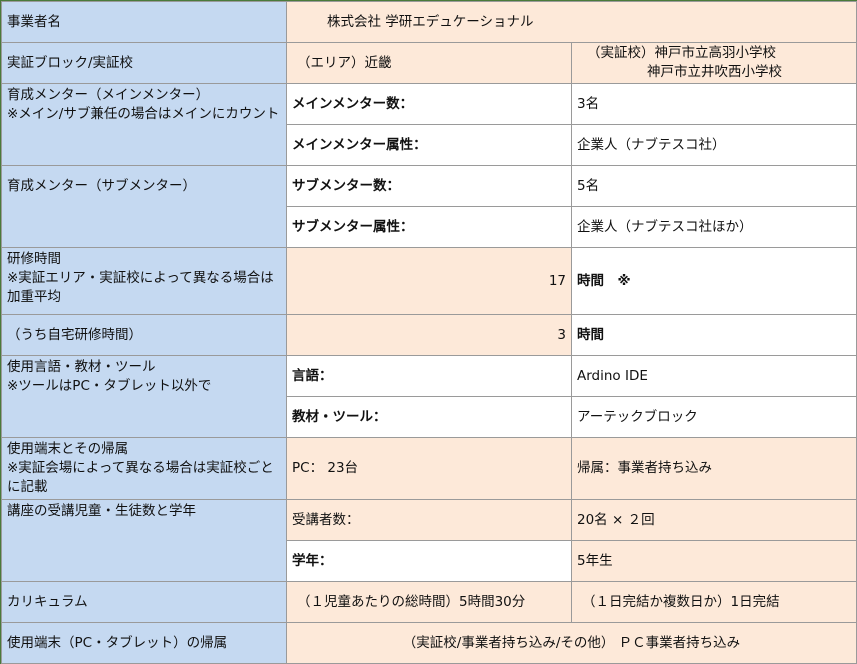  Describe the element at coordinates (144, 396) in the screenshot. I see `language-label: 使用言語・教材・ツール ※ツールはPC・タブレット以外で` at that location.